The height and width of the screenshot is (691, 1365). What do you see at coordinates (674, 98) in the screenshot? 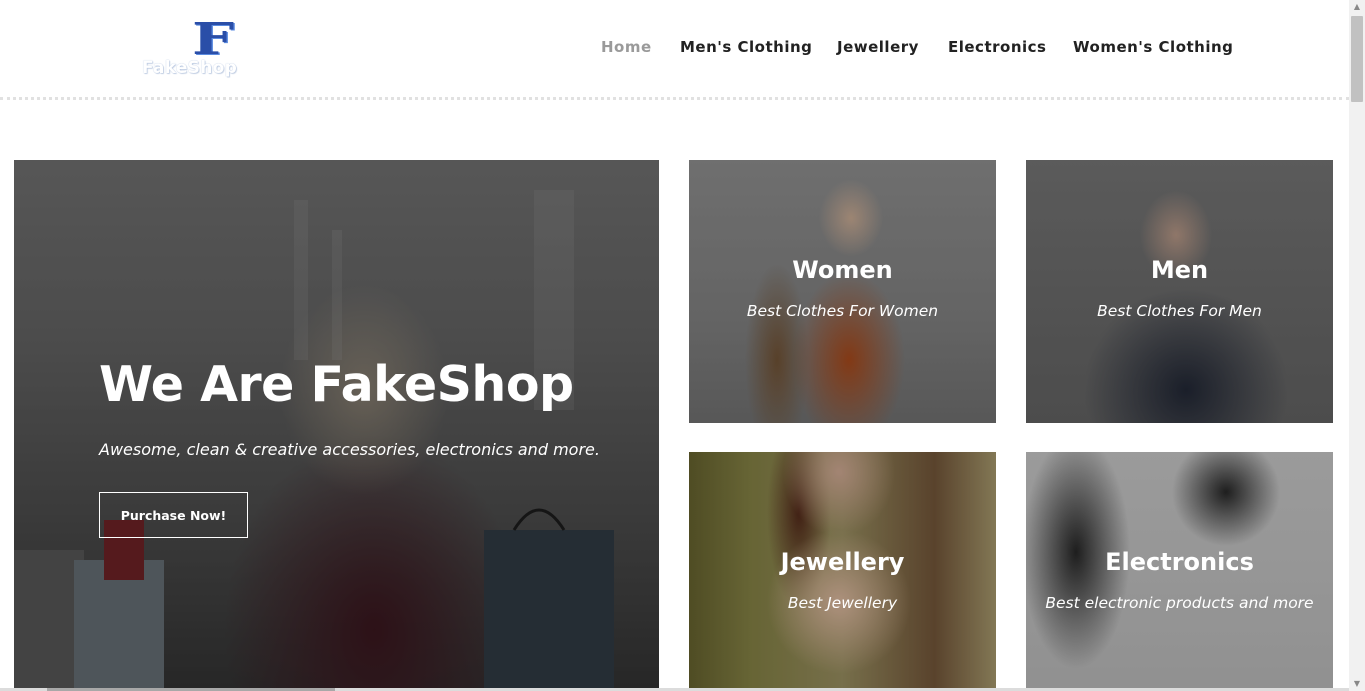
I see `header-divider` at bounding box center [674, 98].